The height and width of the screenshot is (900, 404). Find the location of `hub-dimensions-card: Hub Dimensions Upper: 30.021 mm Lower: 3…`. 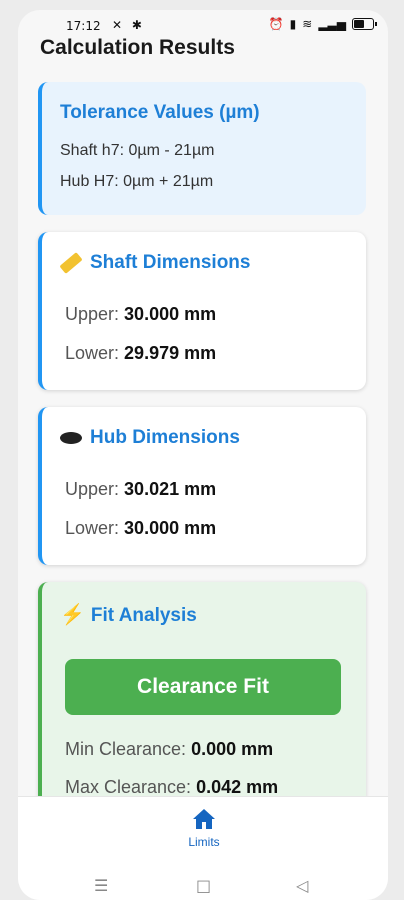

hub-dimensions-card: Hub Dimensions Upper: 30.021 mm Lower: 3… is located at coordinates (202, 486).